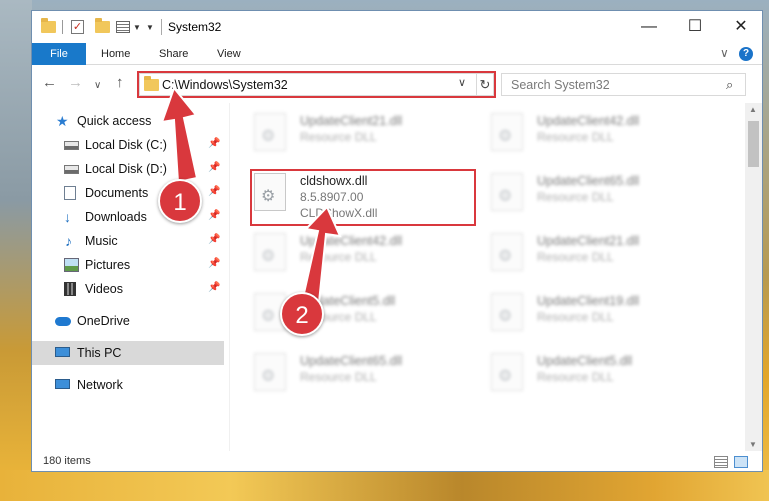 The image size is (769, 501). I want to click on customize-dropdown-icon: ▼, so click(137, 27).